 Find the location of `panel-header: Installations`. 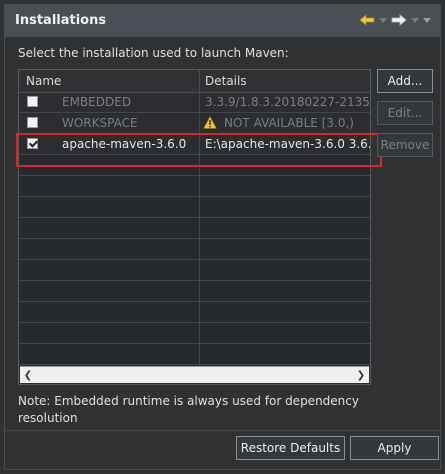

panel-header: Installations is located at coordinates (222, 21).